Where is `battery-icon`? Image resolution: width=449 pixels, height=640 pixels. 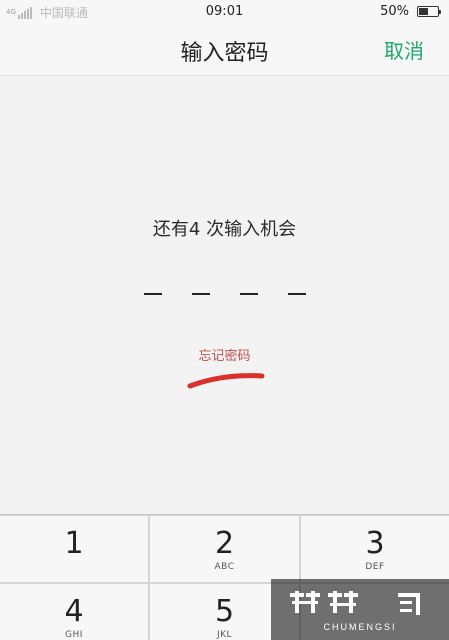 battery-icon is located at coordinates (429, 11).